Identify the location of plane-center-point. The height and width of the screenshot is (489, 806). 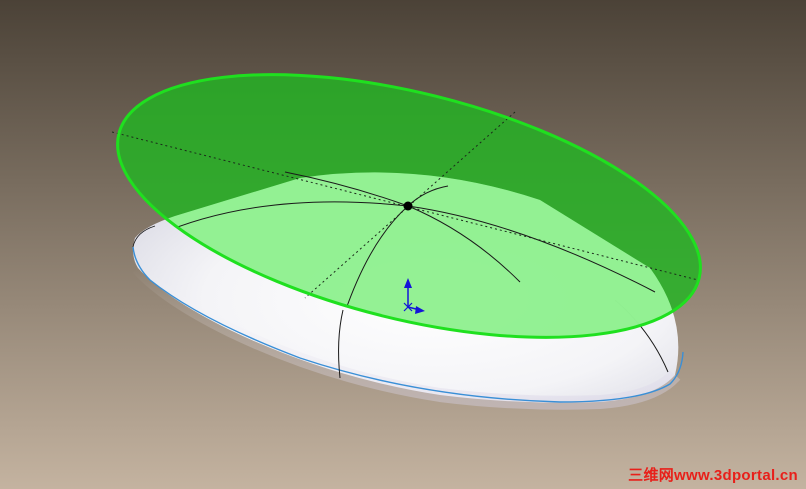
(408, 206).